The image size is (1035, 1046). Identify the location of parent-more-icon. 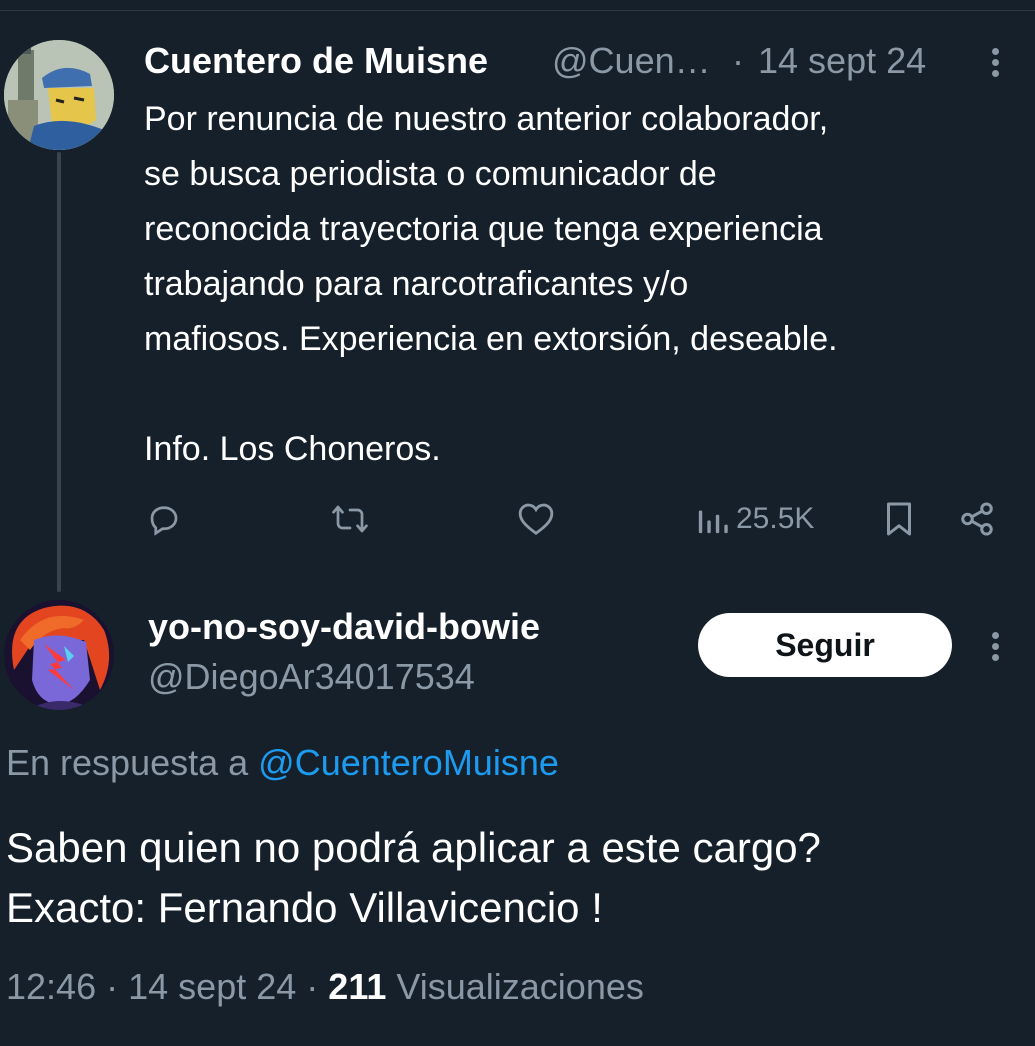
(995, 62).